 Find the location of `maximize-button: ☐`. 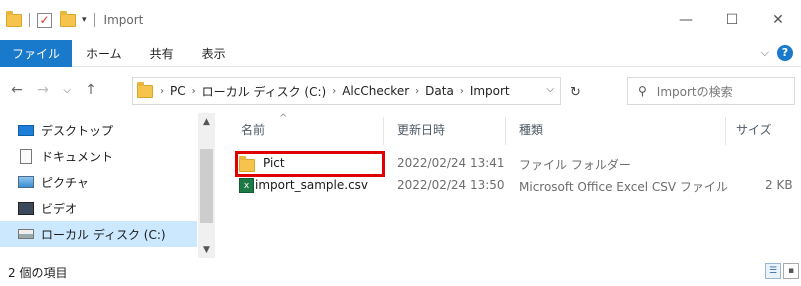

maximize-button: ☐ is located at coordinates (732, 20).